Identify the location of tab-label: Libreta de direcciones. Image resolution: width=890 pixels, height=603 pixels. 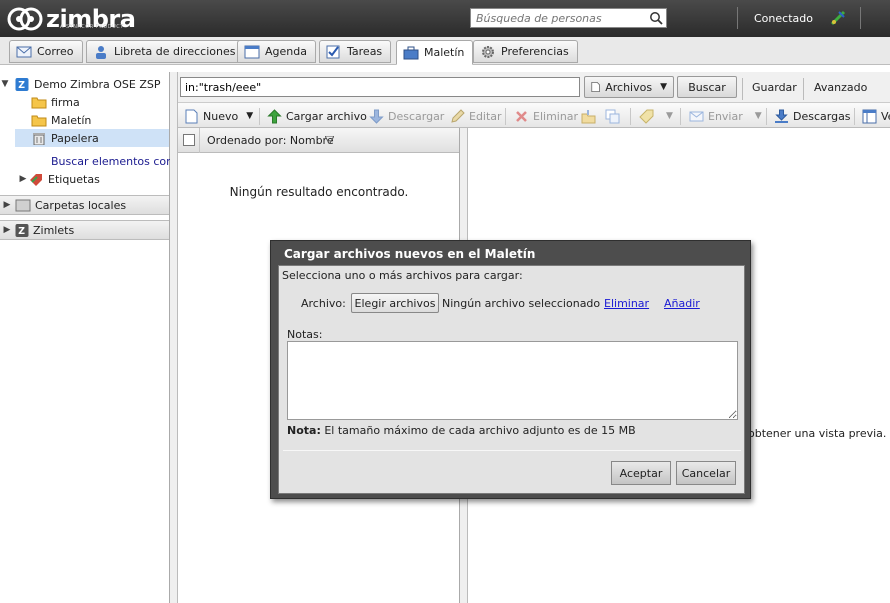
(175, 51).